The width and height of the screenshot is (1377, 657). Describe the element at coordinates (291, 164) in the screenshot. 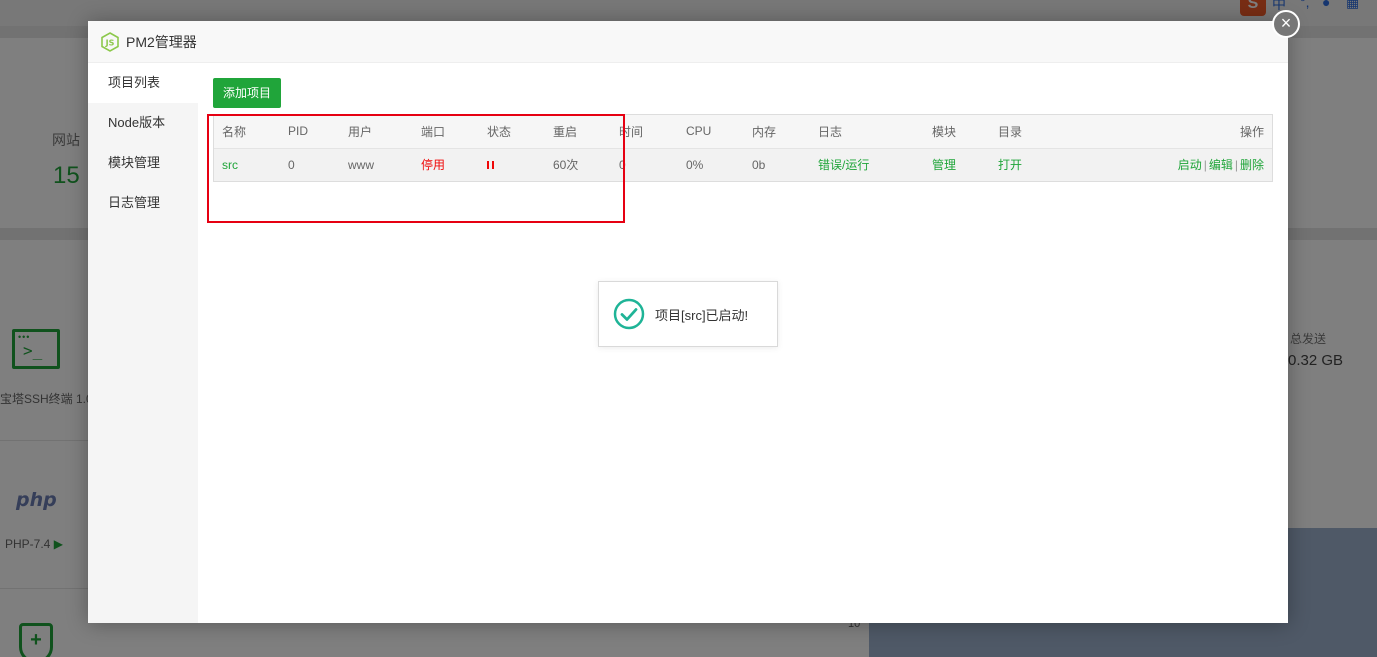

I see `project-pid: 0` at that location.